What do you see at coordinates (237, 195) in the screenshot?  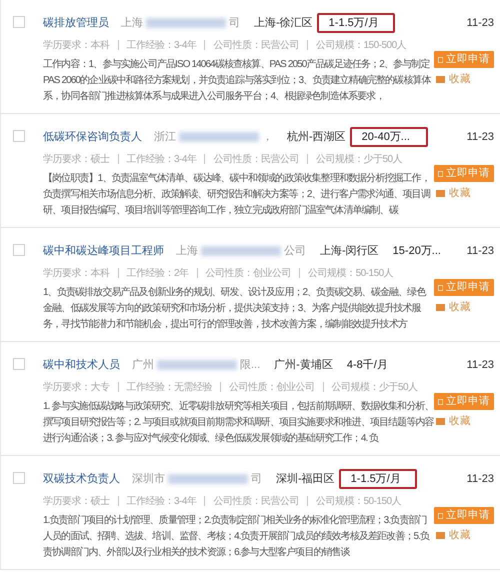 I see `job-description: 【岗位职责】1、负责温室气体清单、碳达峰、碳中和领域的政策收集整理和数据分析挖掘工作，负责撰写相关市场信息分析、政策解读、研究报告和解决方案等；2、进行客户需求沟通、项目调研、项目报告编写、项目培训等管理咨询工作，独立完成政府部门温室气体清单编制、碳` at bounding box center [237, 195].